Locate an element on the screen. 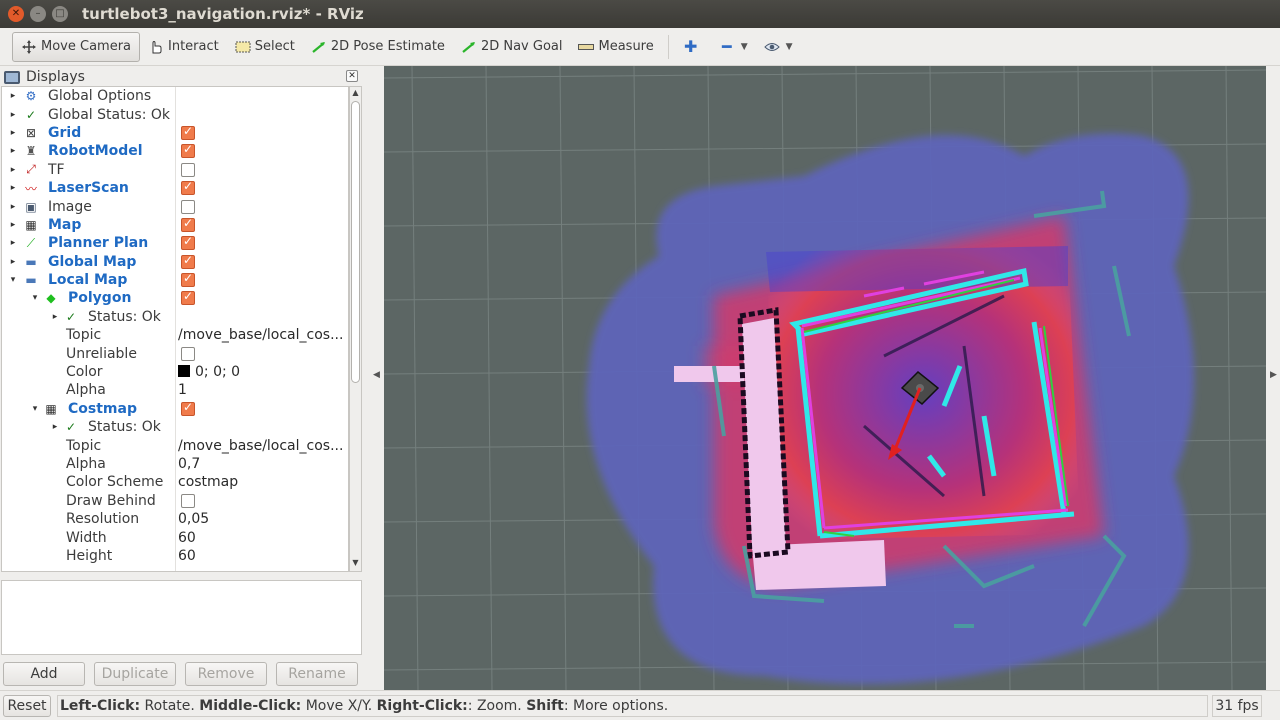  property-value: 0,05 is located at coordinates (193, 519).